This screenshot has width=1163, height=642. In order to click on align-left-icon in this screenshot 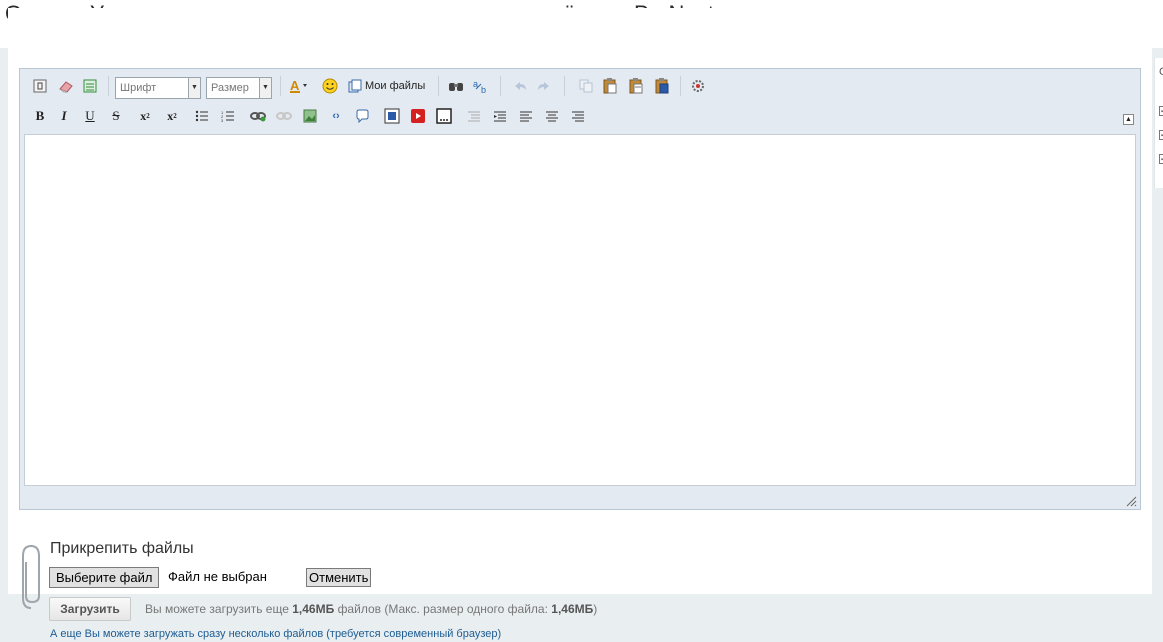, I will do `click(474, 116)`.